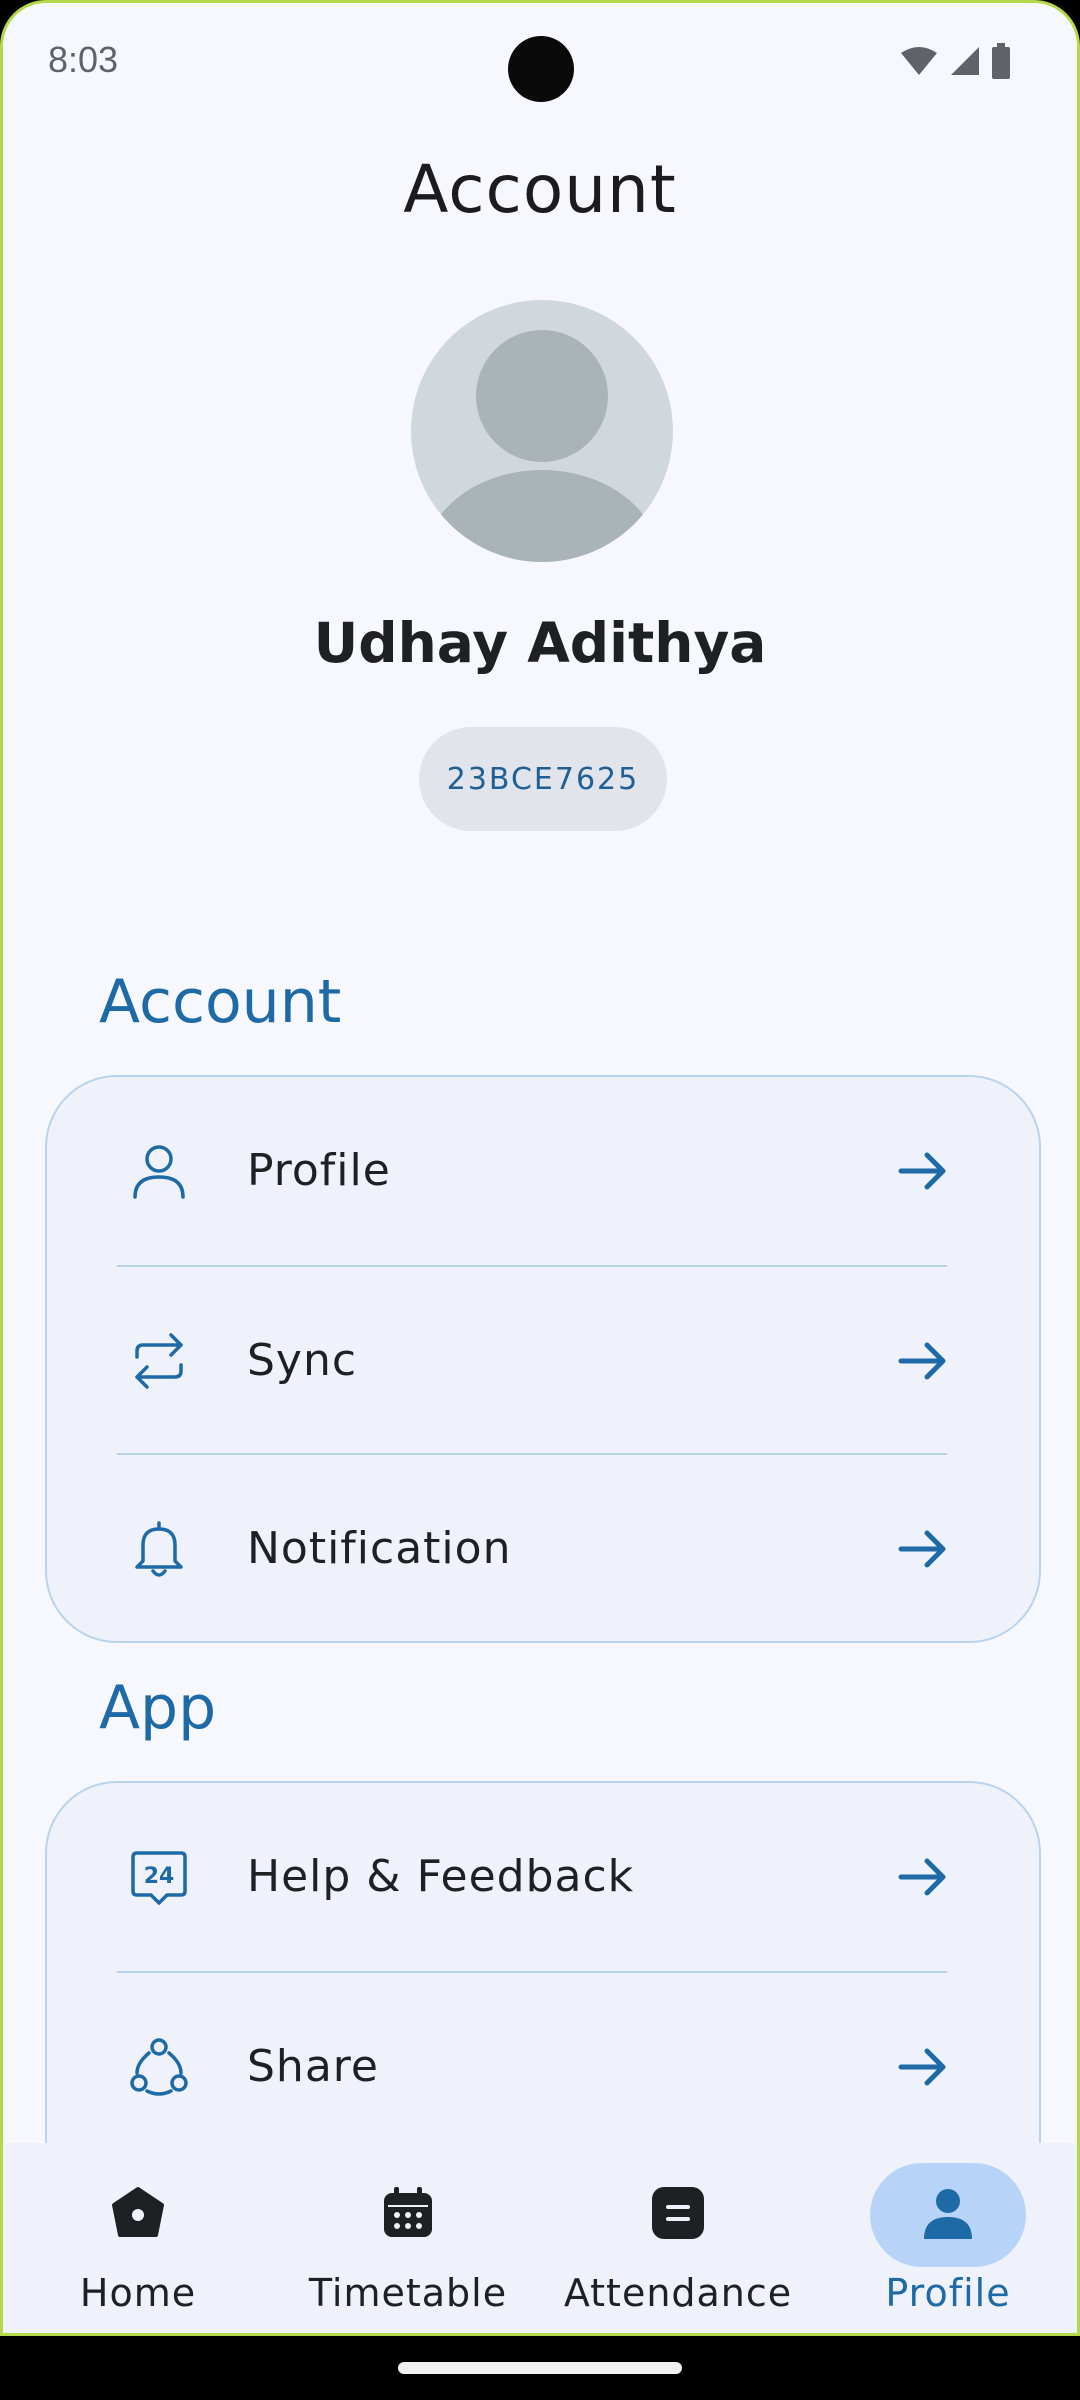 The width and height of the screenshot is (1080, 2400). I want to click on nav-item-home: Home, so click(138, 2238).